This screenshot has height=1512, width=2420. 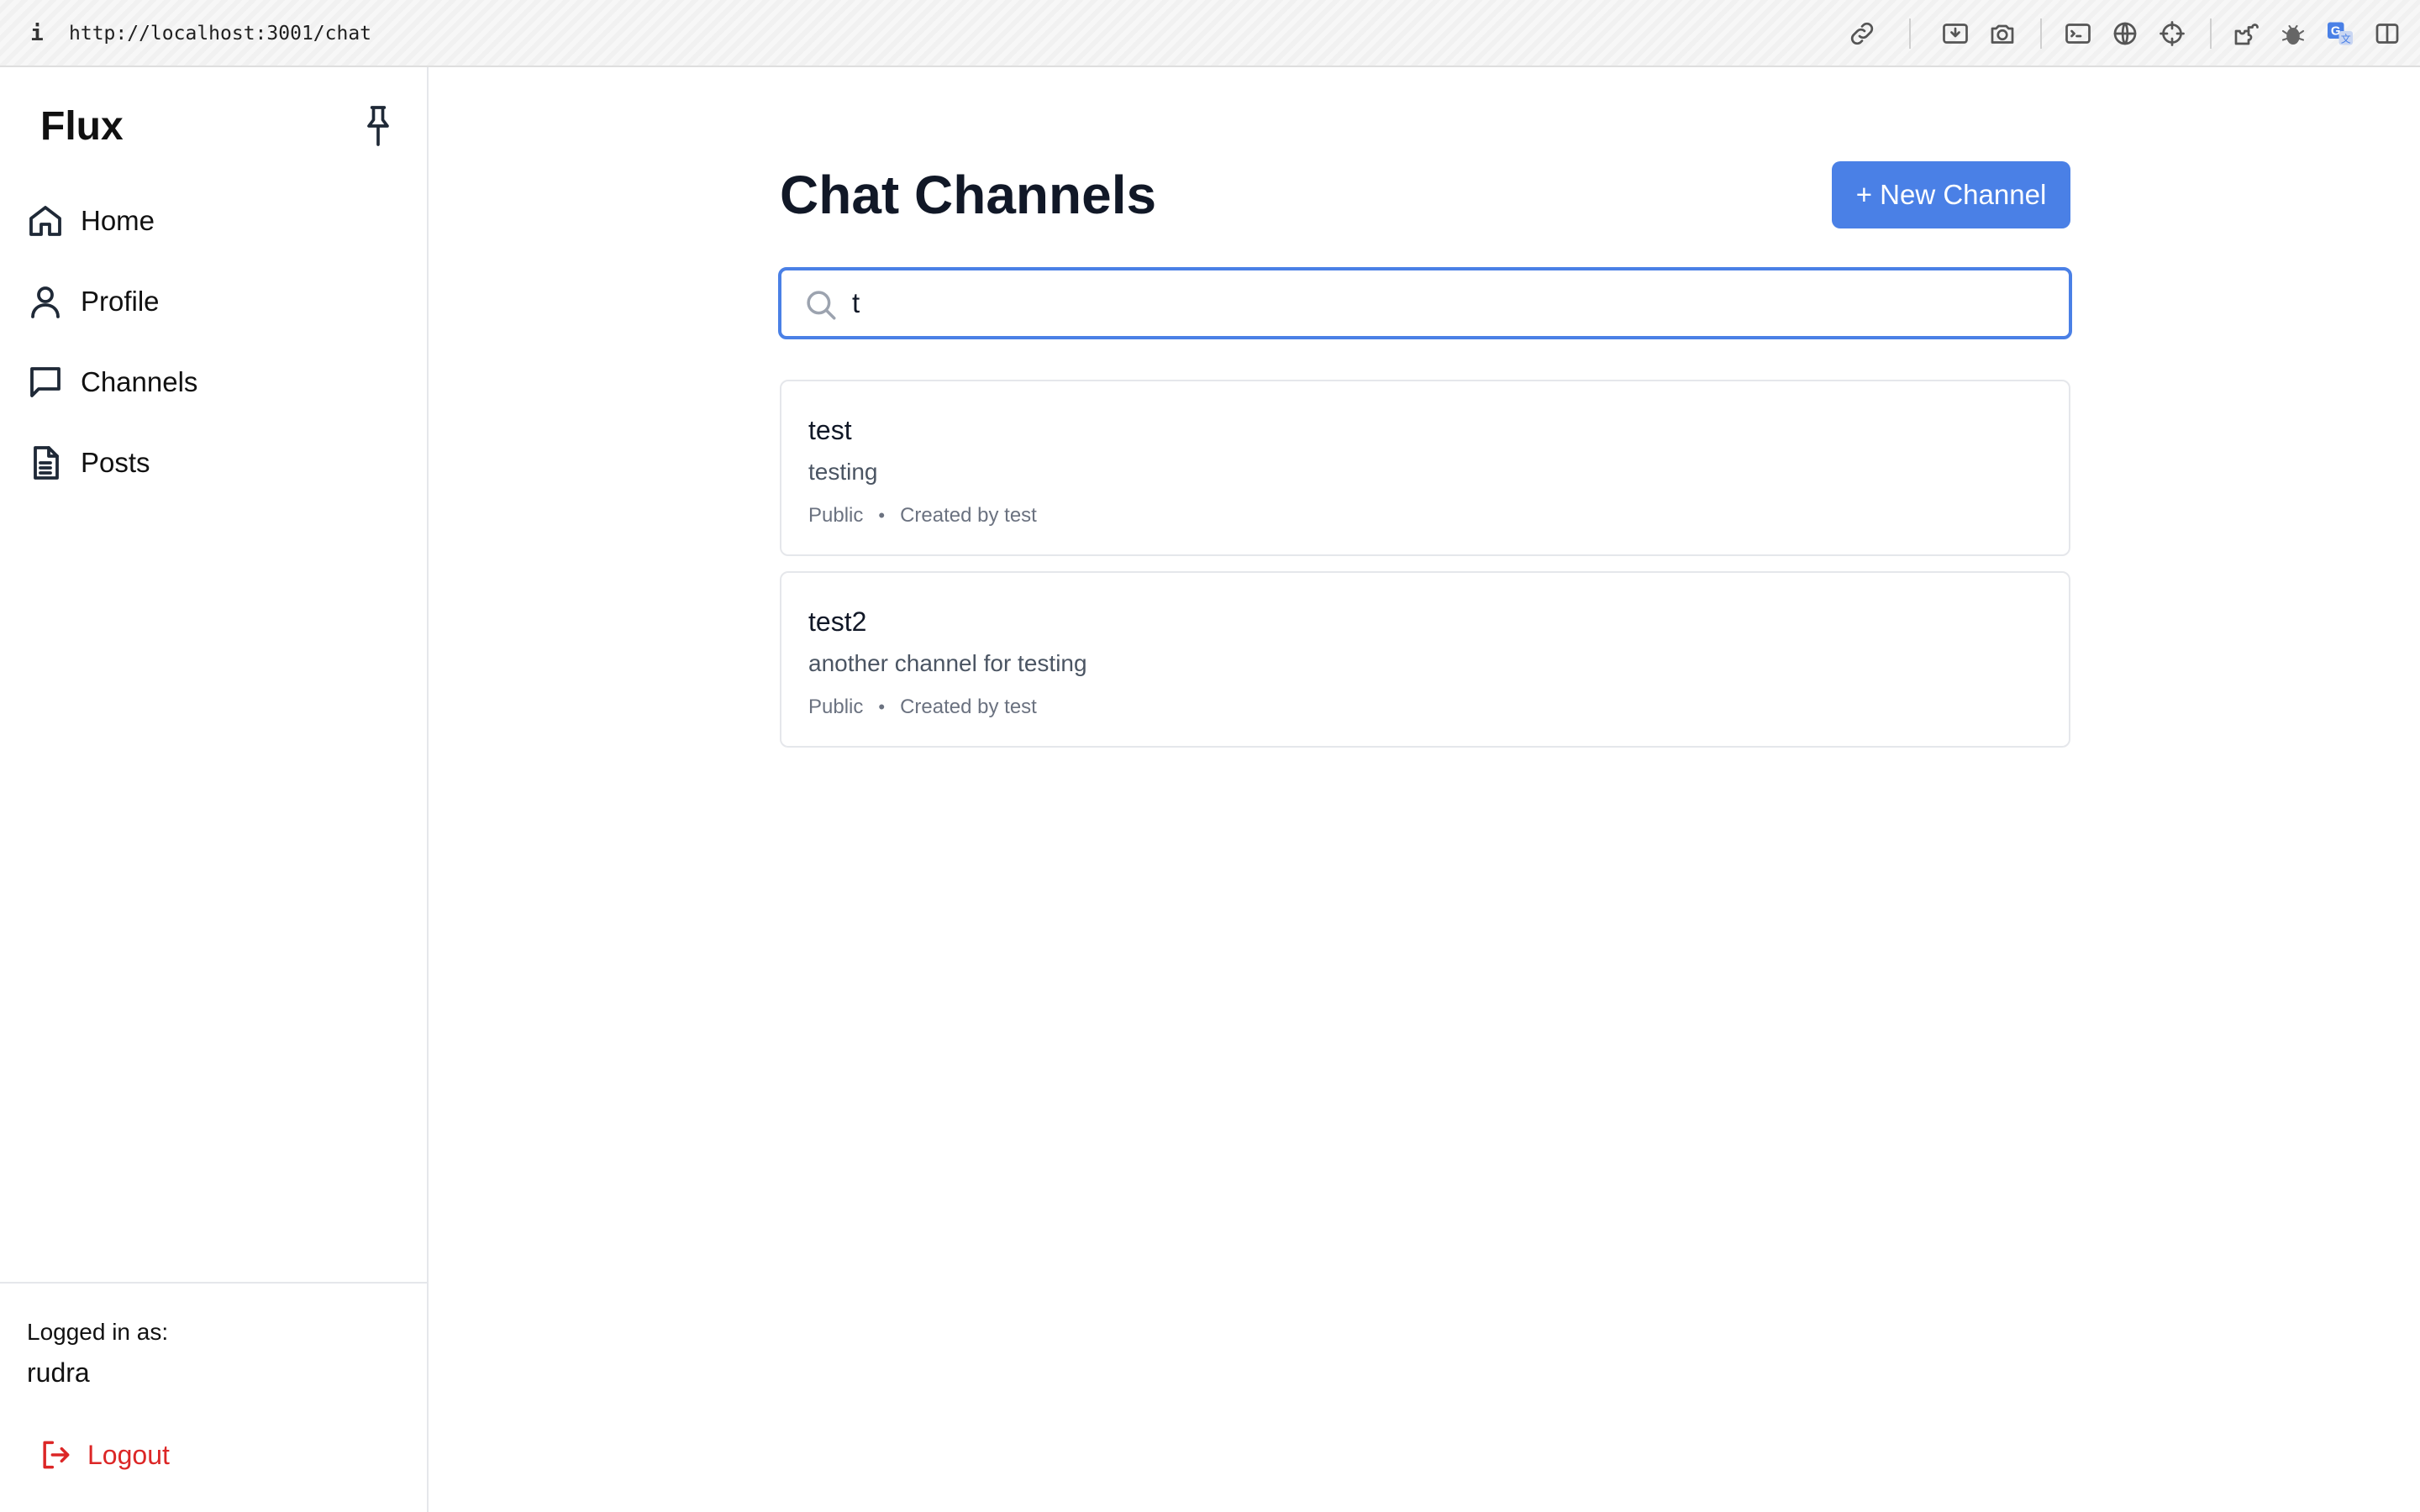 What do you see at coordinates (2002, 33) in the screenshot?
I see `camera-icon` at bounding box center [2002, 33].